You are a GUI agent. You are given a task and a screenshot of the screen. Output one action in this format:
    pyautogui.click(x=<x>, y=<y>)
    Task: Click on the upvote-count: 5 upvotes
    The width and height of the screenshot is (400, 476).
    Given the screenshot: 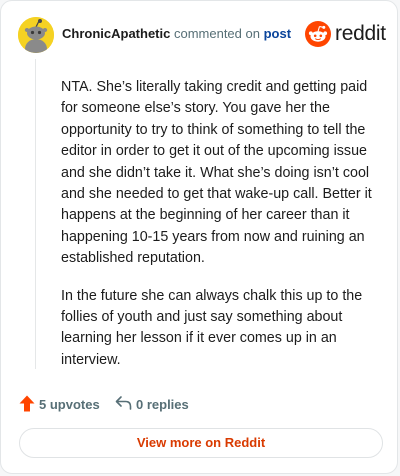 What is the action you would take?
    pyautogui.click(x=69, y=404)
    